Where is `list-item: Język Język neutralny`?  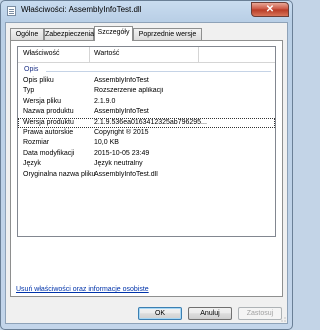 list-item: Język Język neutralny is located at coordinates (146, 164).